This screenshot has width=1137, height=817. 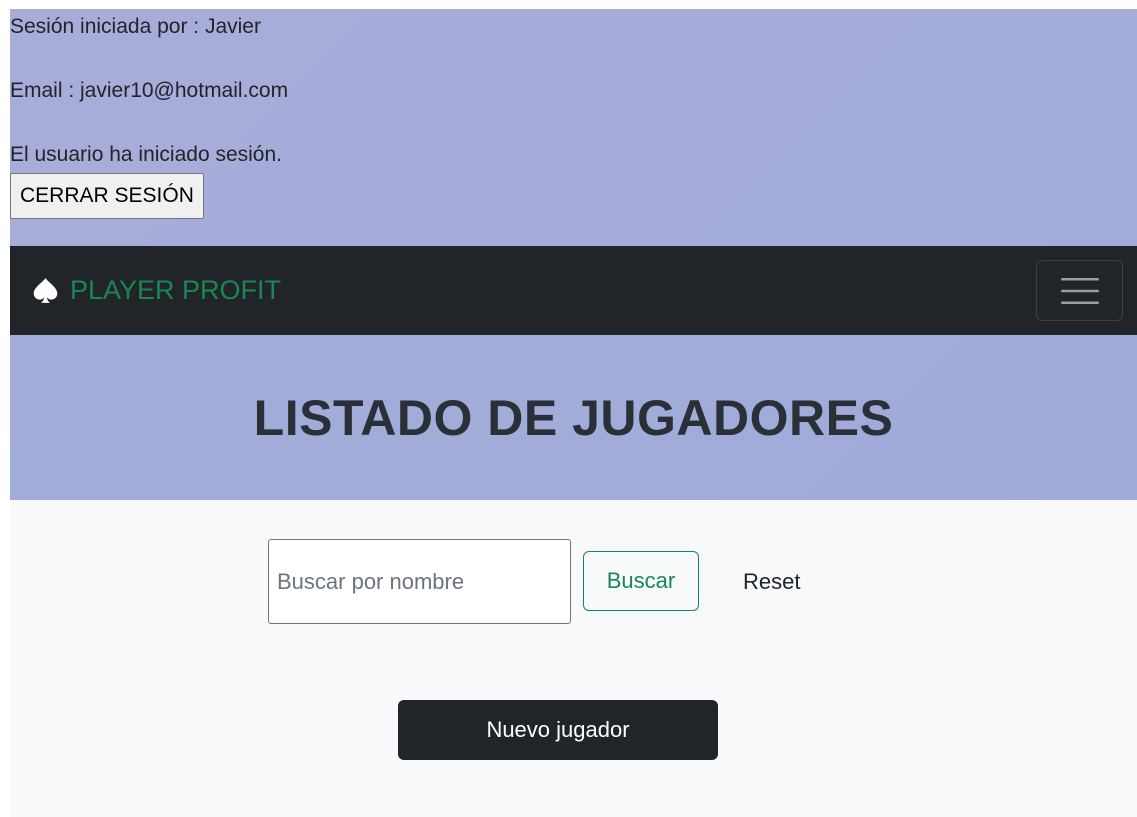 What do you see at coordinates (419, 581) in the screenshot?
I see `search-input` at bounding box center [419, 581].